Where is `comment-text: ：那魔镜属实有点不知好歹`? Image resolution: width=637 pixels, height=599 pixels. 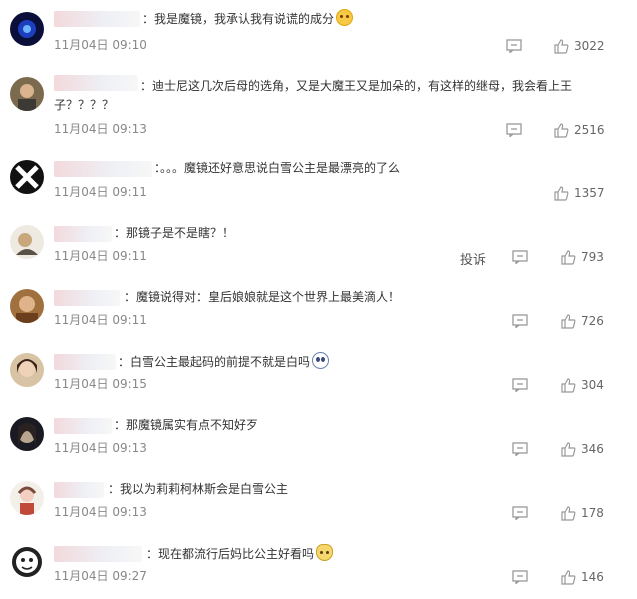 comment-text: ：那魔镜属实有点不知好歹 is located at coordinates (186, 425).